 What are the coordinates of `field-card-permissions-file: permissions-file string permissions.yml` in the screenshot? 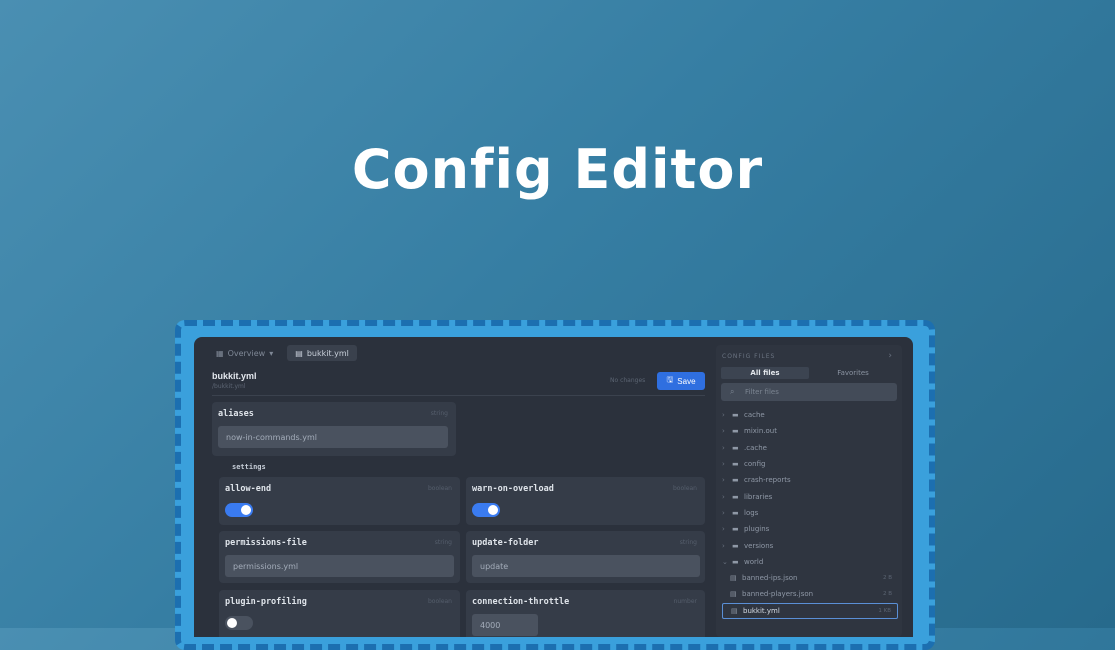 It's located at (339, 557).